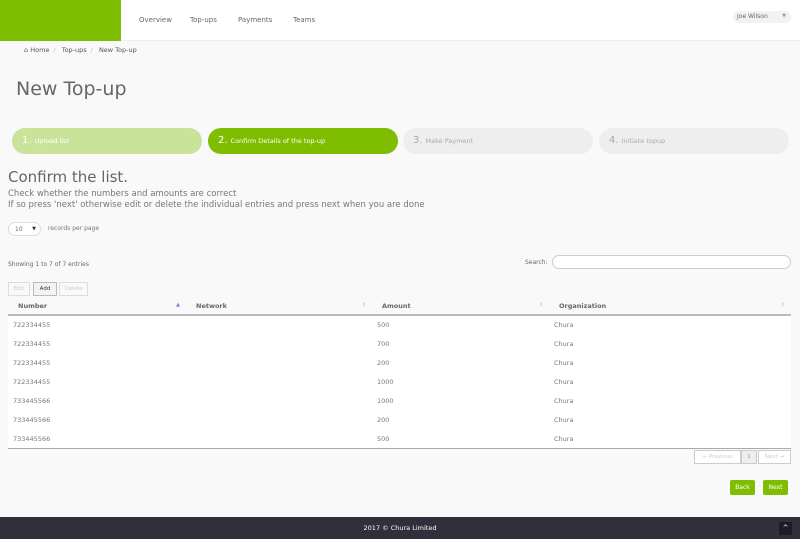 Image resolution: width=800 pixels, height=539 pixels. Describe the element at coordinates (671, 262) in the screenshot. I see `search-input` at that location.